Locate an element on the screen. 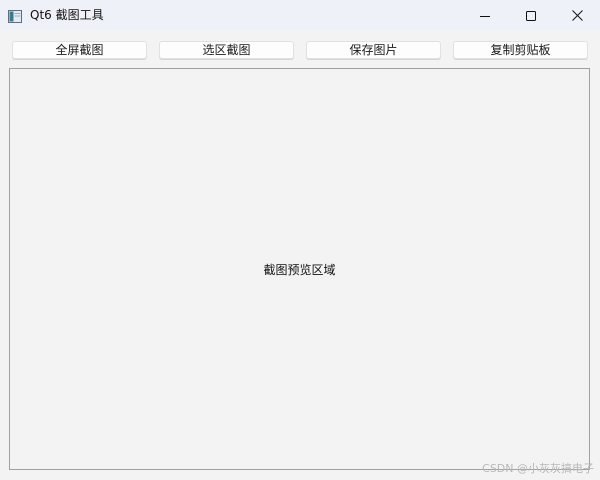  window-title: Qt6 截图工具 is located at coordinates (67, 15).